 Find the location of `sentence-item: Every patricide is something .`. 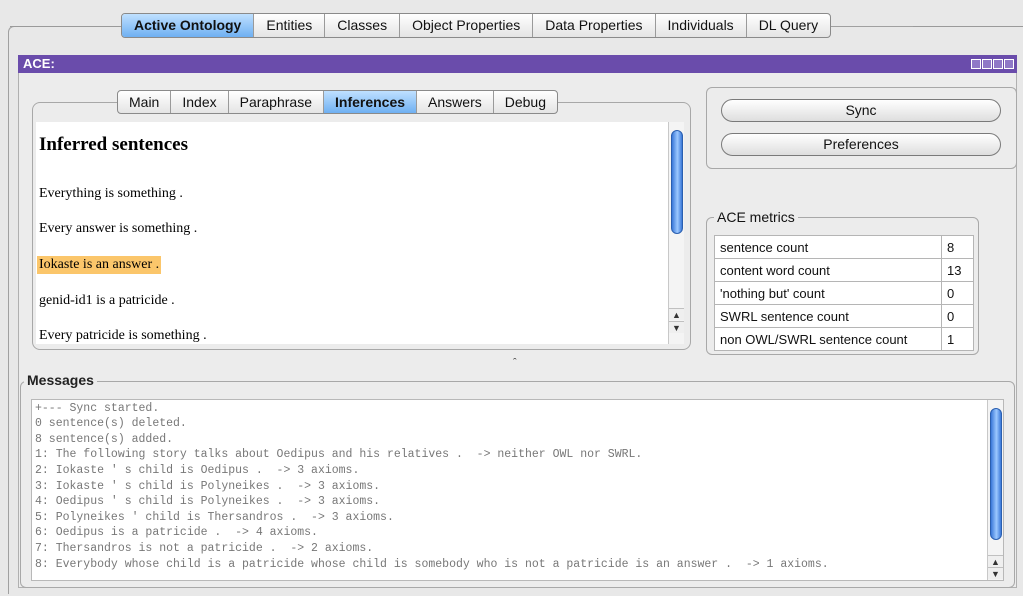

sentence-item: Every patricide is something . is located at coordinates (123, 335).